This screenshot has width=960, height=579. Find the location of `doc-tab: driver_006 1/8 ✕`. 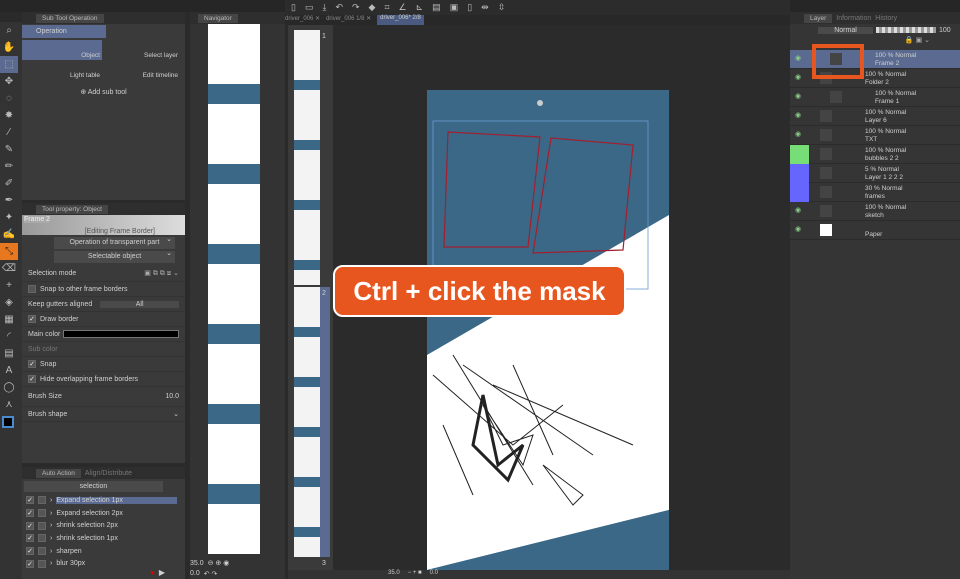

doc-tab: driver_006 1/8 ✕ is located at coordinates (348, 20).